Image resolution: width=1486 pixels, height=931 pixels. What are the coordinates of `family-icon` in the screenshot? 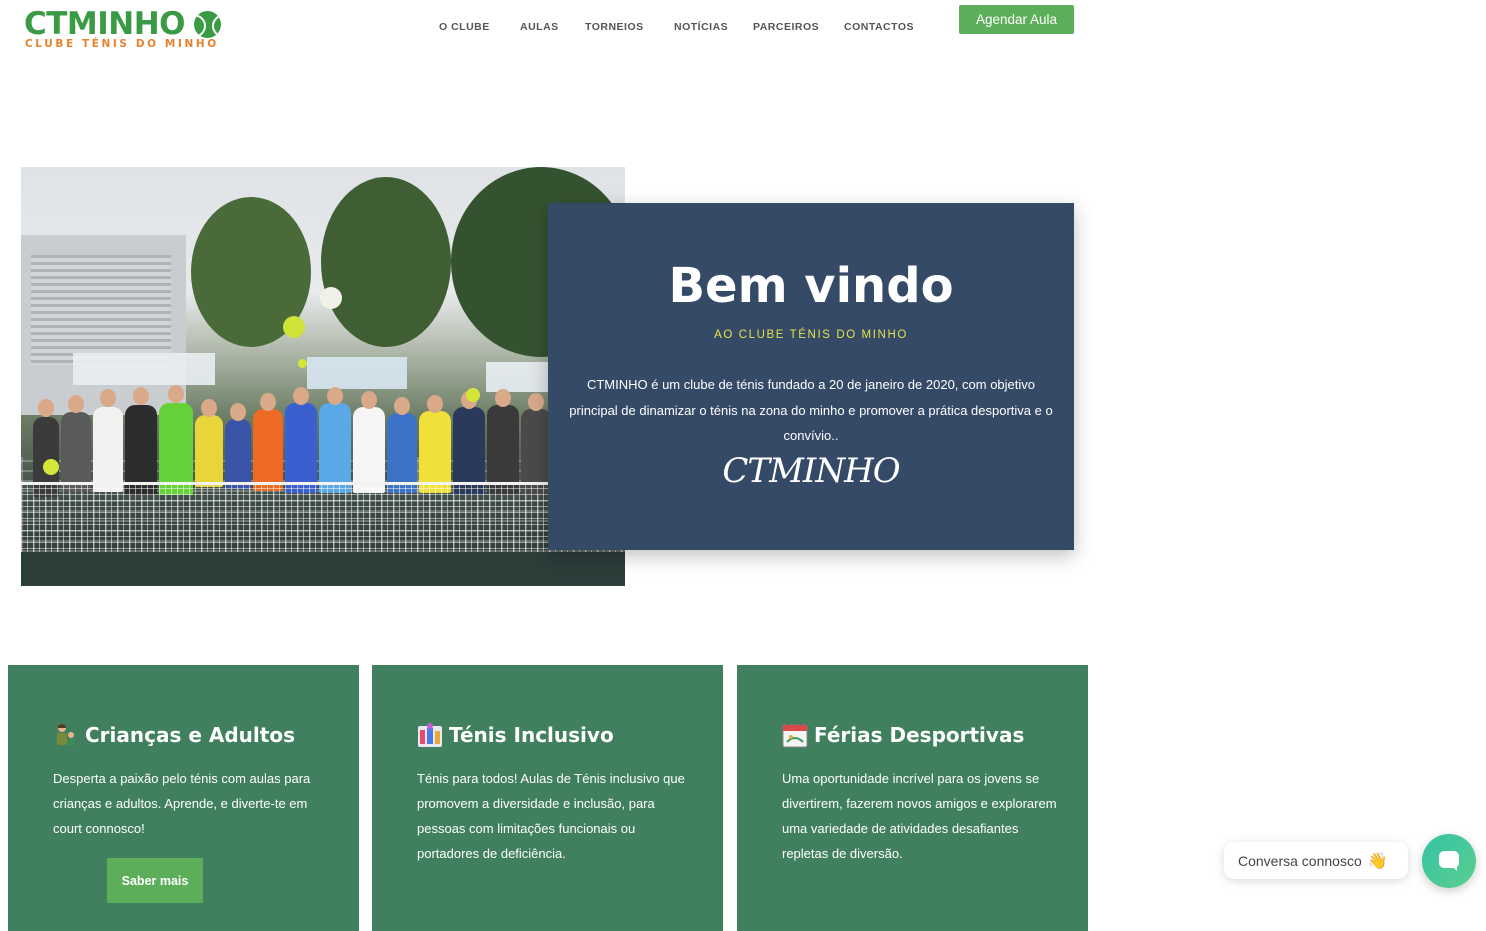 It's located at (66, 735).